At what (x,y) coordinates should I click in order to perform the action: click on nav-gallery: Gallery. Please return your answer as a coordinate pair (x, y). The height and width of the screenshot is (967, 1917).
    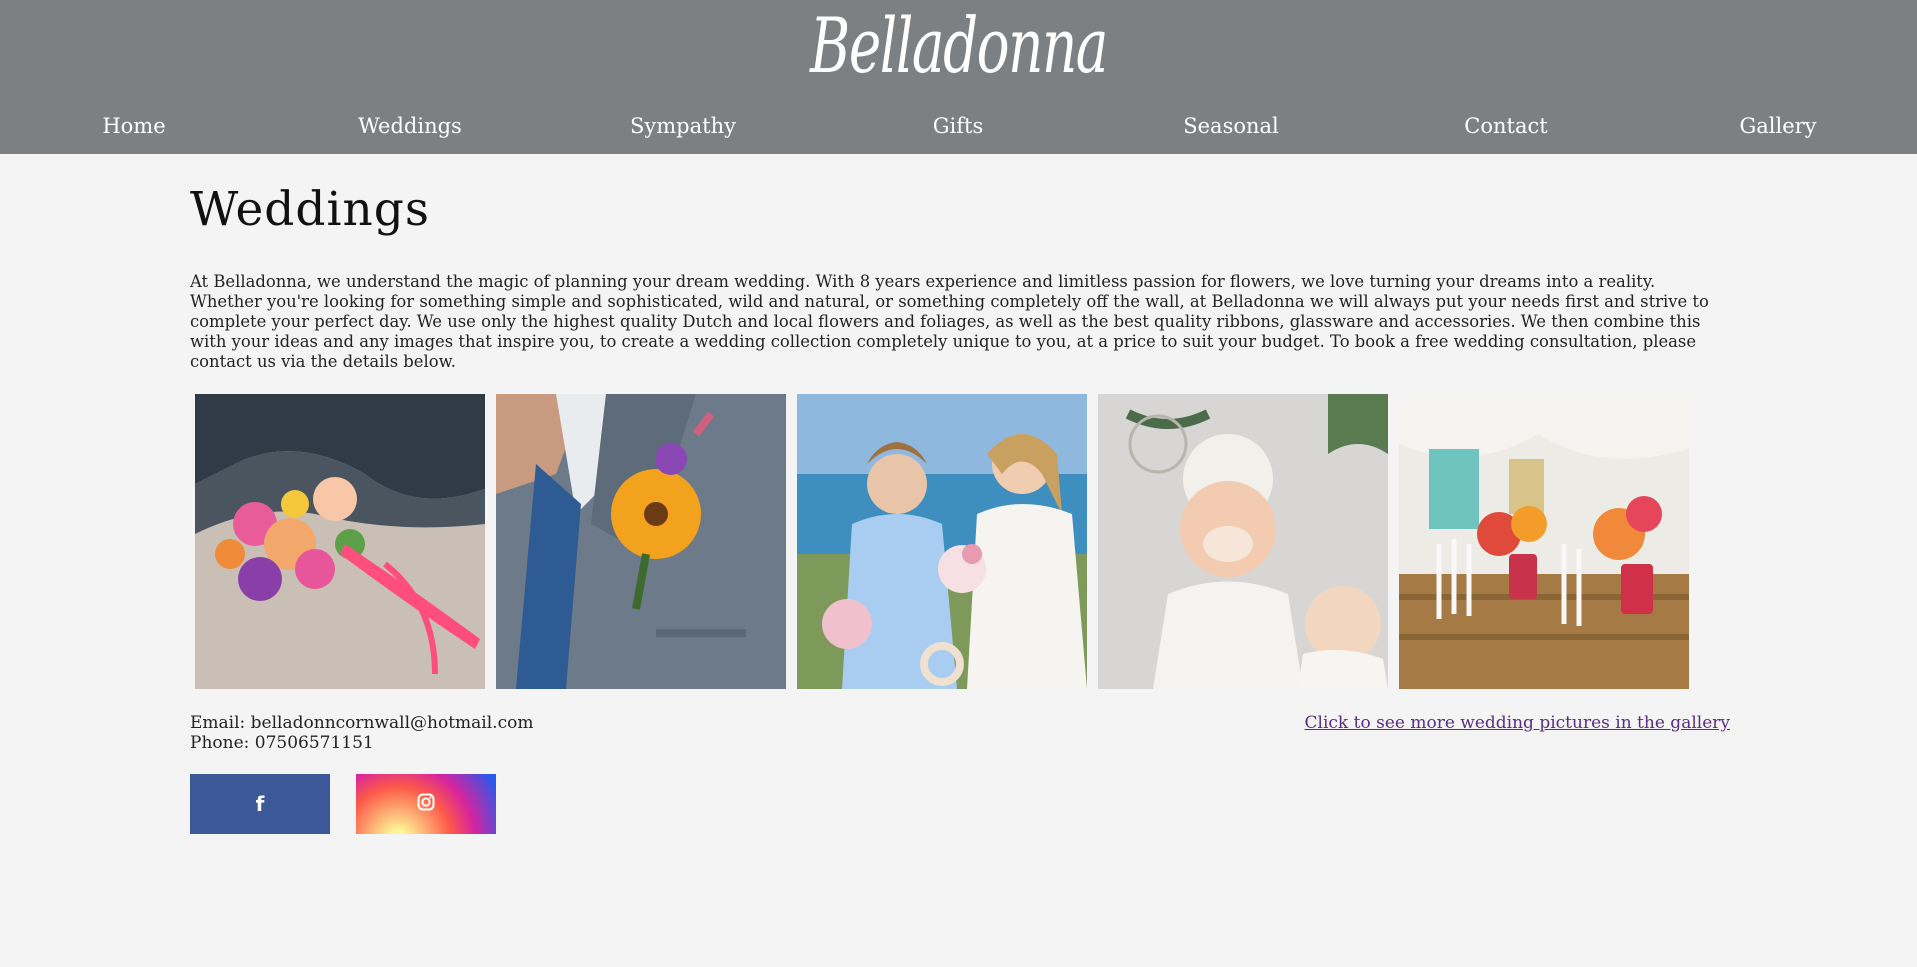
    Looking at the image, I should click on (1777, 126).